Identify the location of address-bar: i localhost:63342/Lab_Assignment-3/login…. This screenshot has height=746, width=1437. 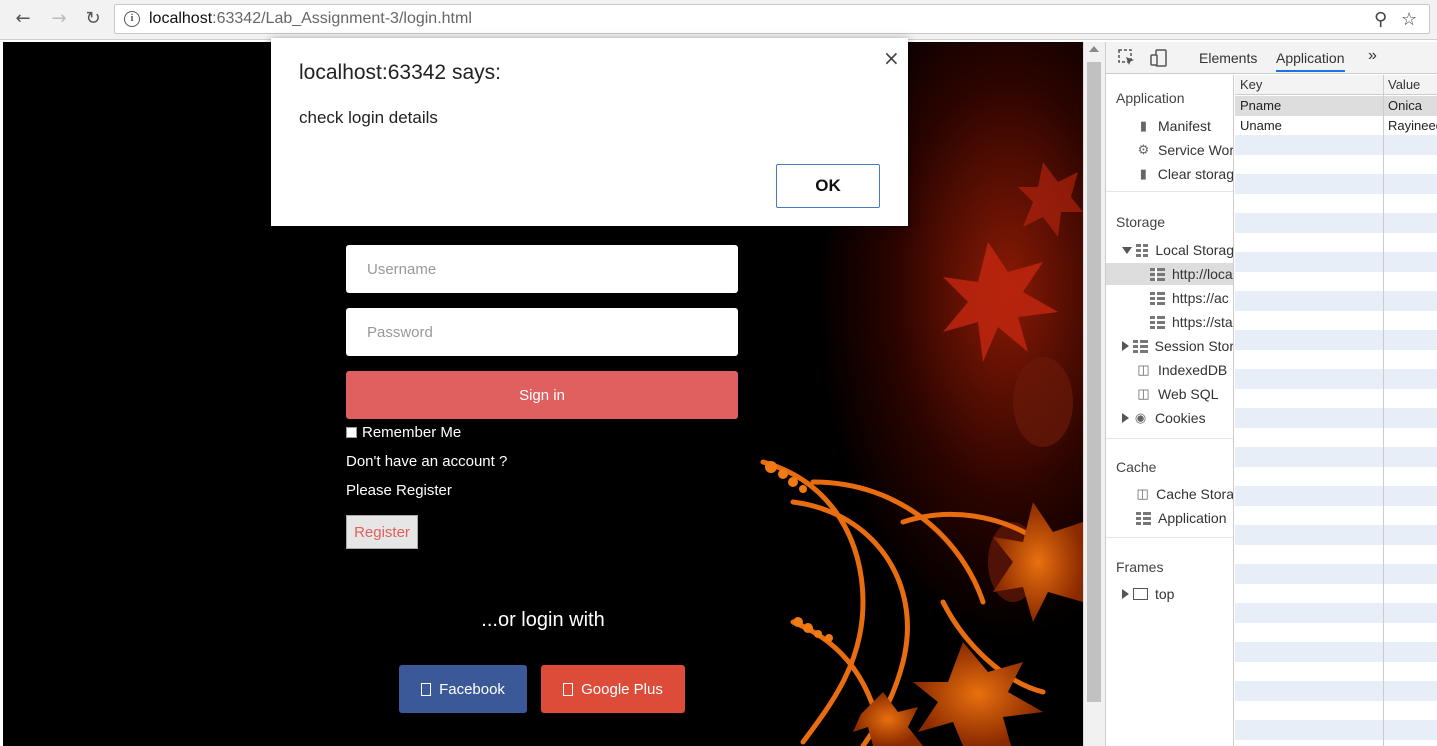
(772, 19).